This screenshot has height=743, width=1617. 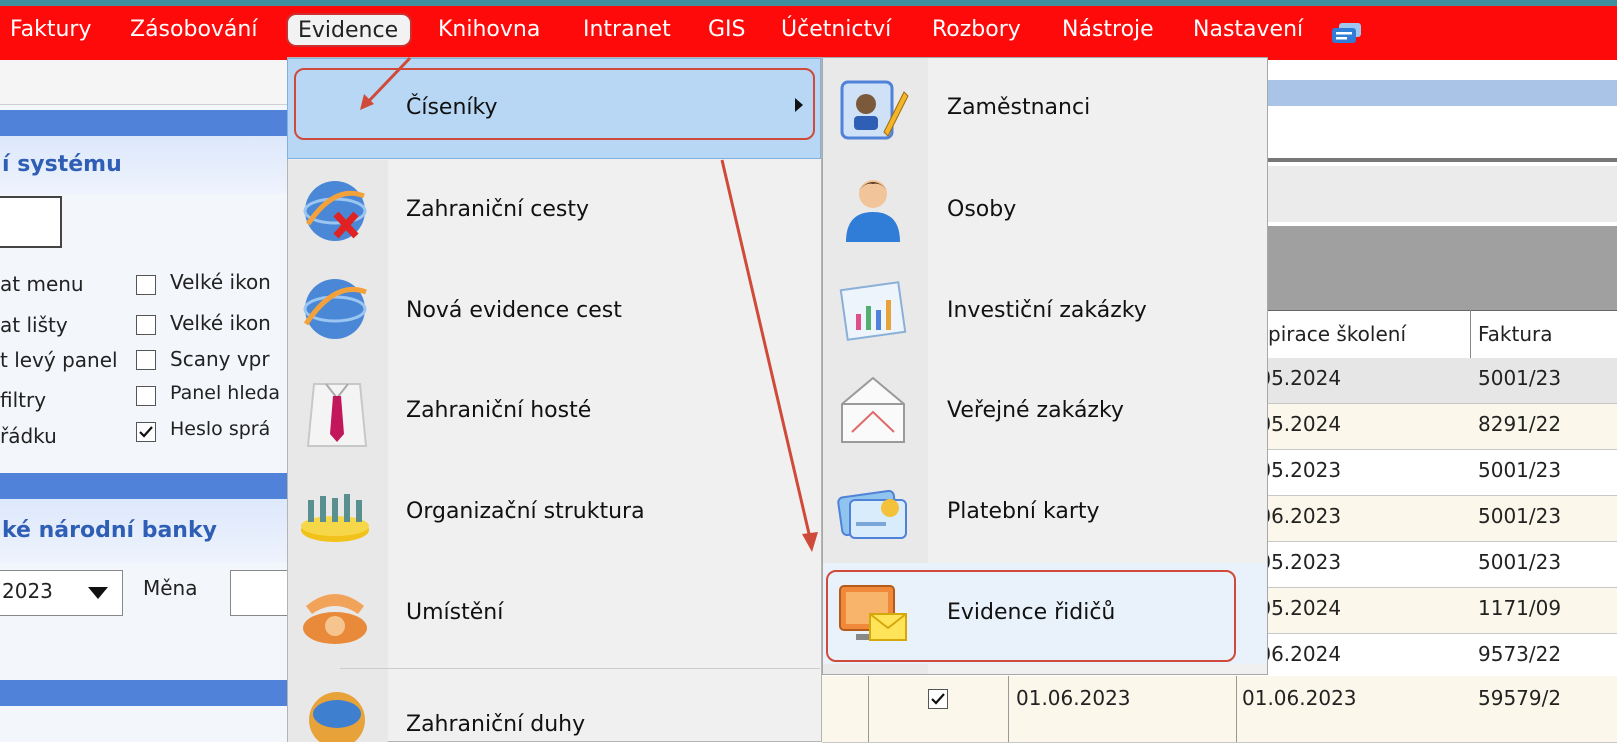 I want to click on option-label: řádku, so click(x=28, y=436).